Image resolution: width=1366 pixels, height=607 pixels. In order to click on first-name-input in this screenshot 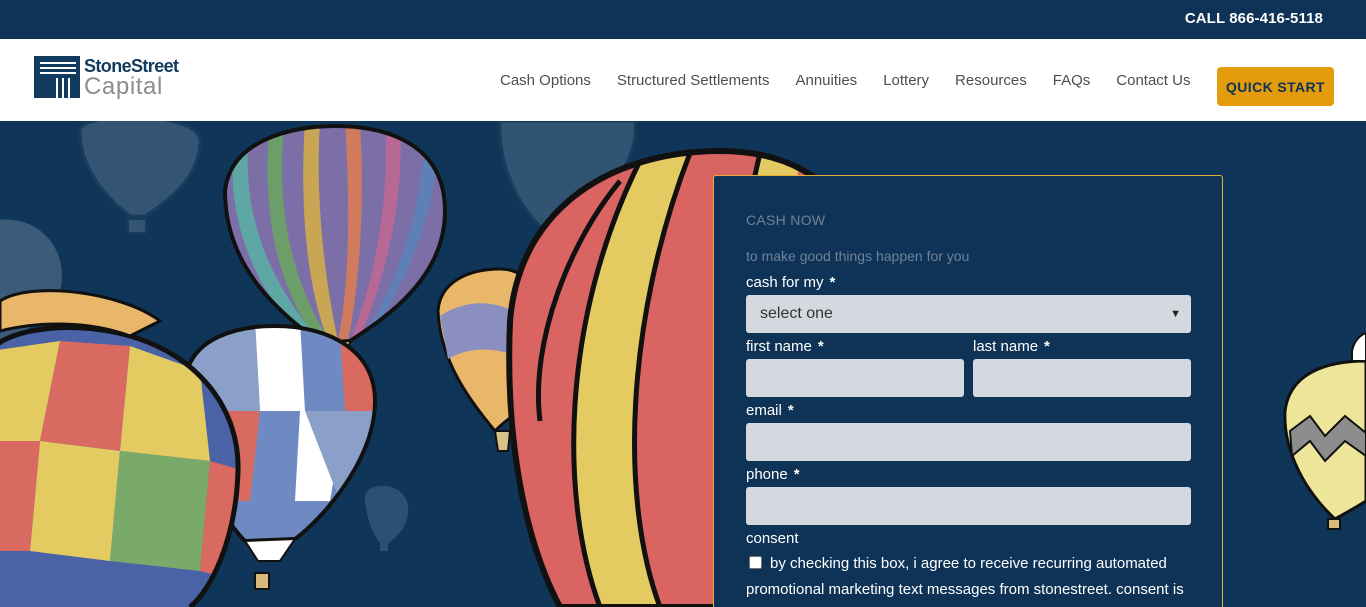, I will do `click(855, 378)`.